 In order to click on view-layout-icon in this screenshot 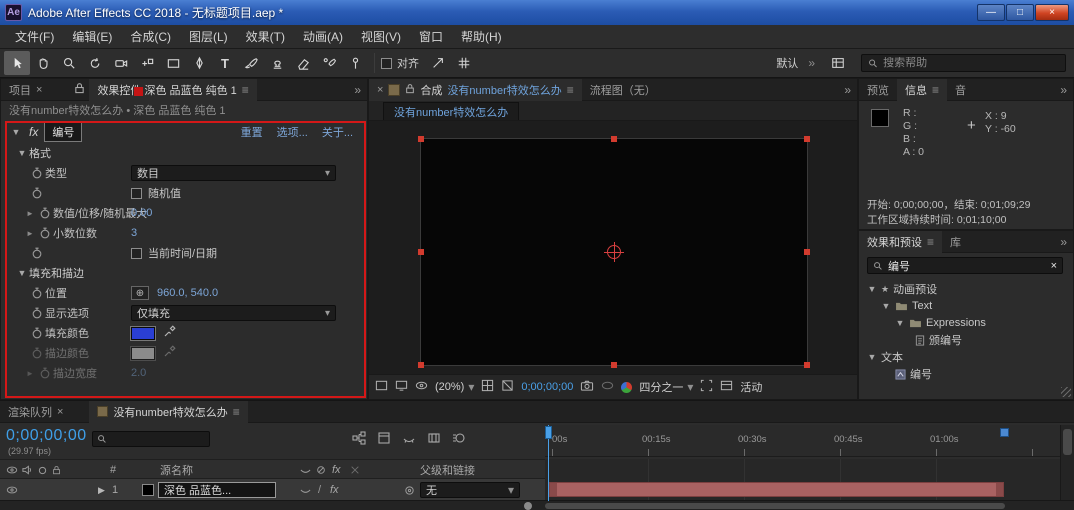, I will do `click(381, 387)`.